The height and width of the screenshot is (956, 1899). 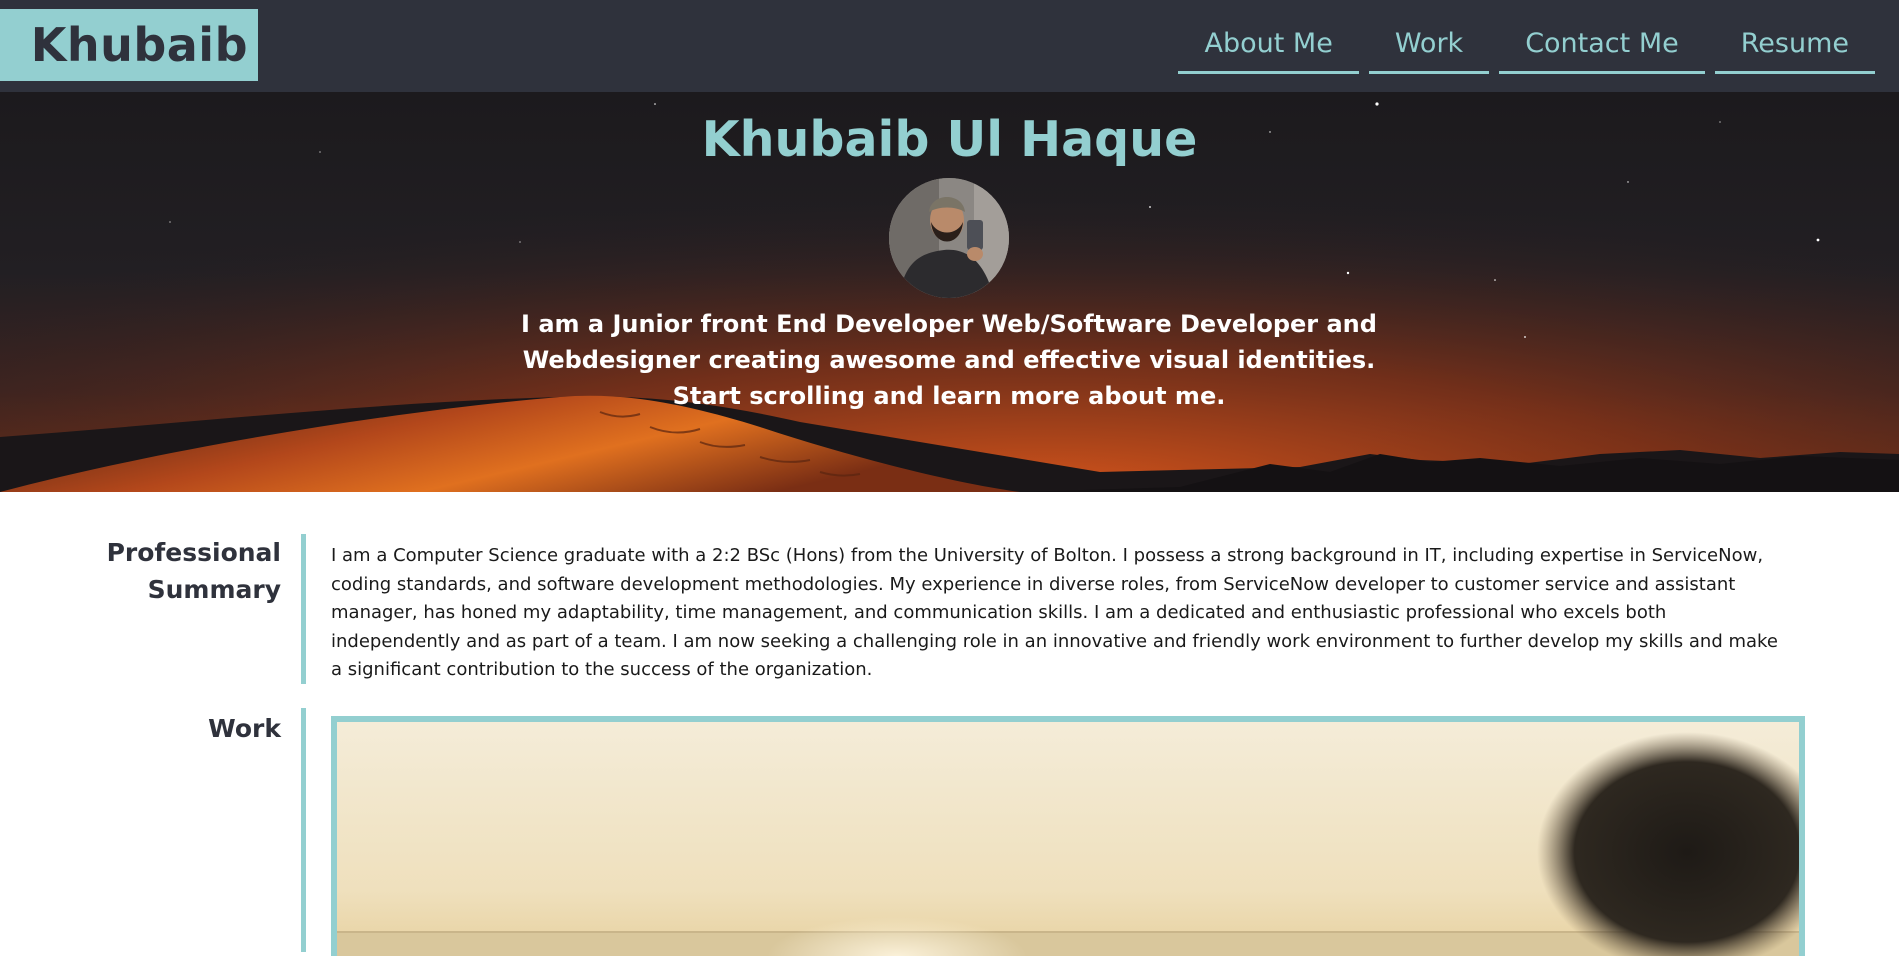 What do you see at coordinates (949, 46) in the screenshot?
I see `site-header: Khubaib About Me Work Contact Me Resume` at bounding box center [949, 46].